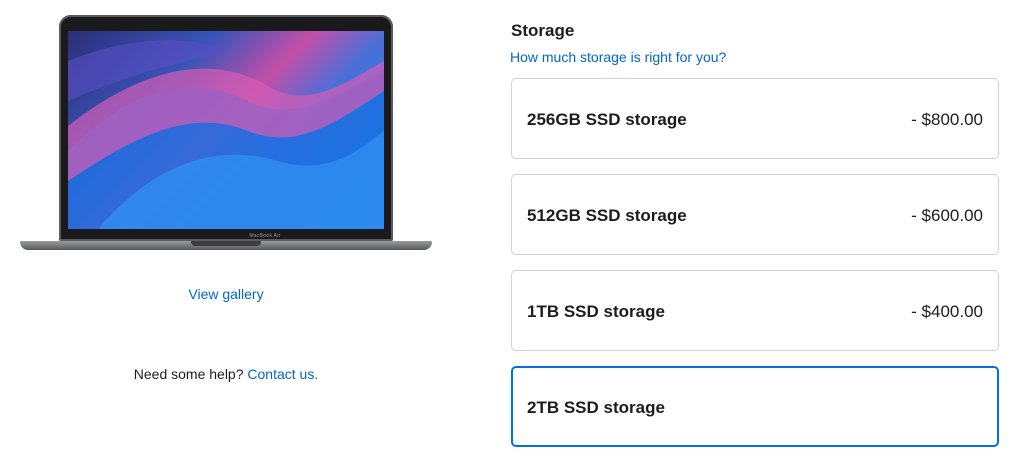  I want to click on storage-option-price: - $800.00, so click(947, 119).